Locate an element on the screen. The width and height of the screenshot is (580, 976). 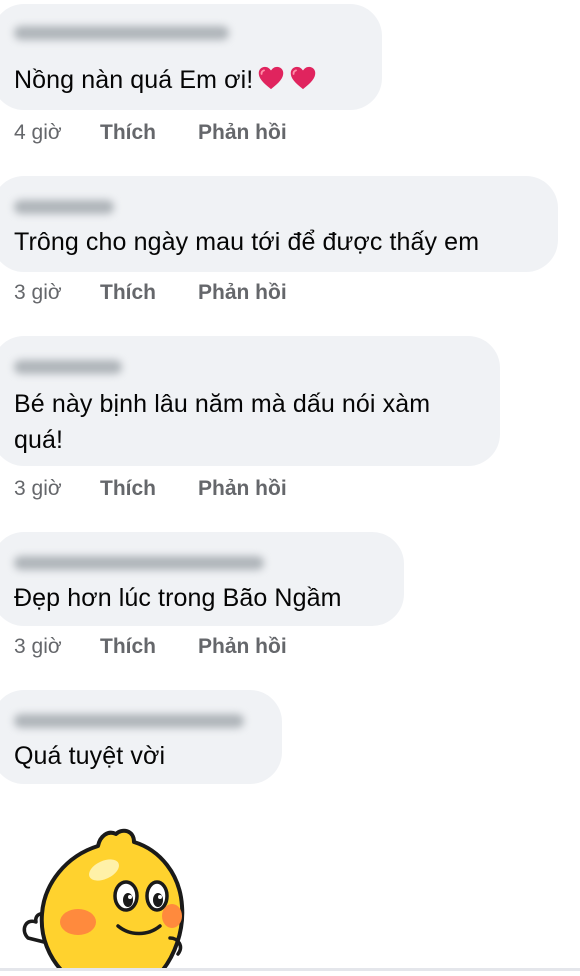
comment-bubble: Đẹp hơn lúc trong Bão Ngầm is located at coordinates (202, 579).